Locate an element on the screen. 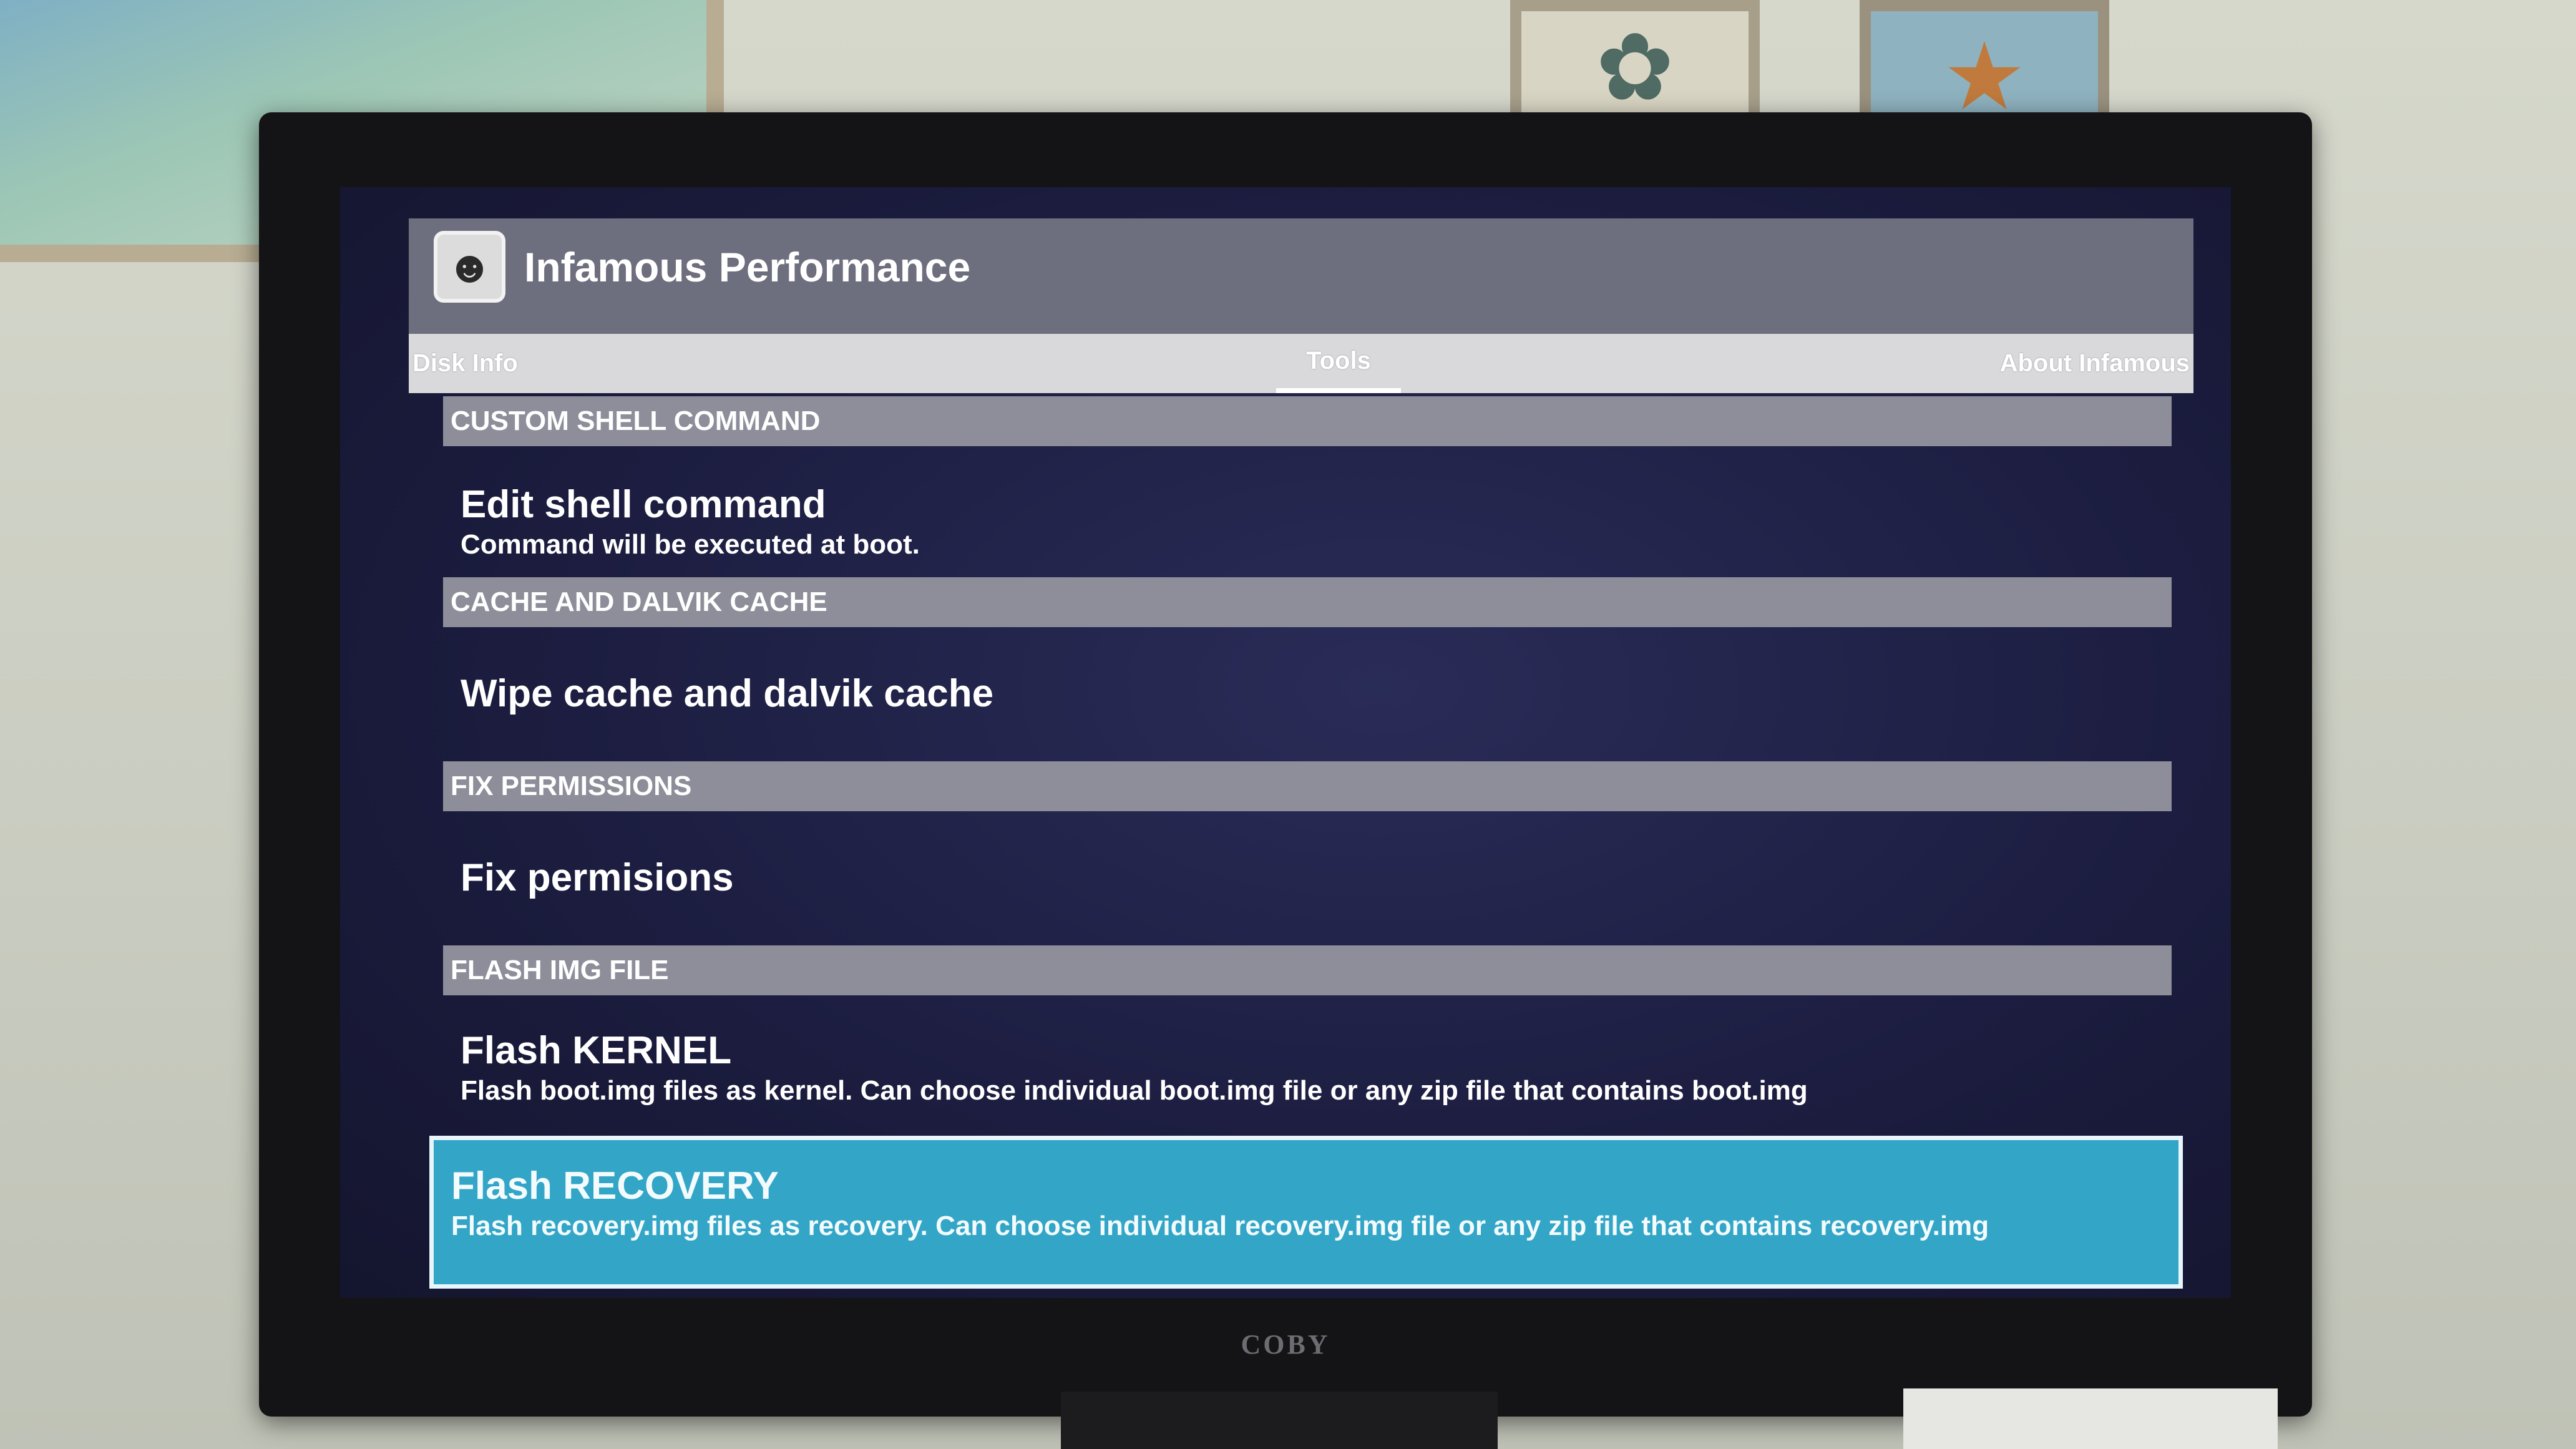 The image size is (2576, 1449). masked-face-icon: ☻ is located at coordinates (469, 267).